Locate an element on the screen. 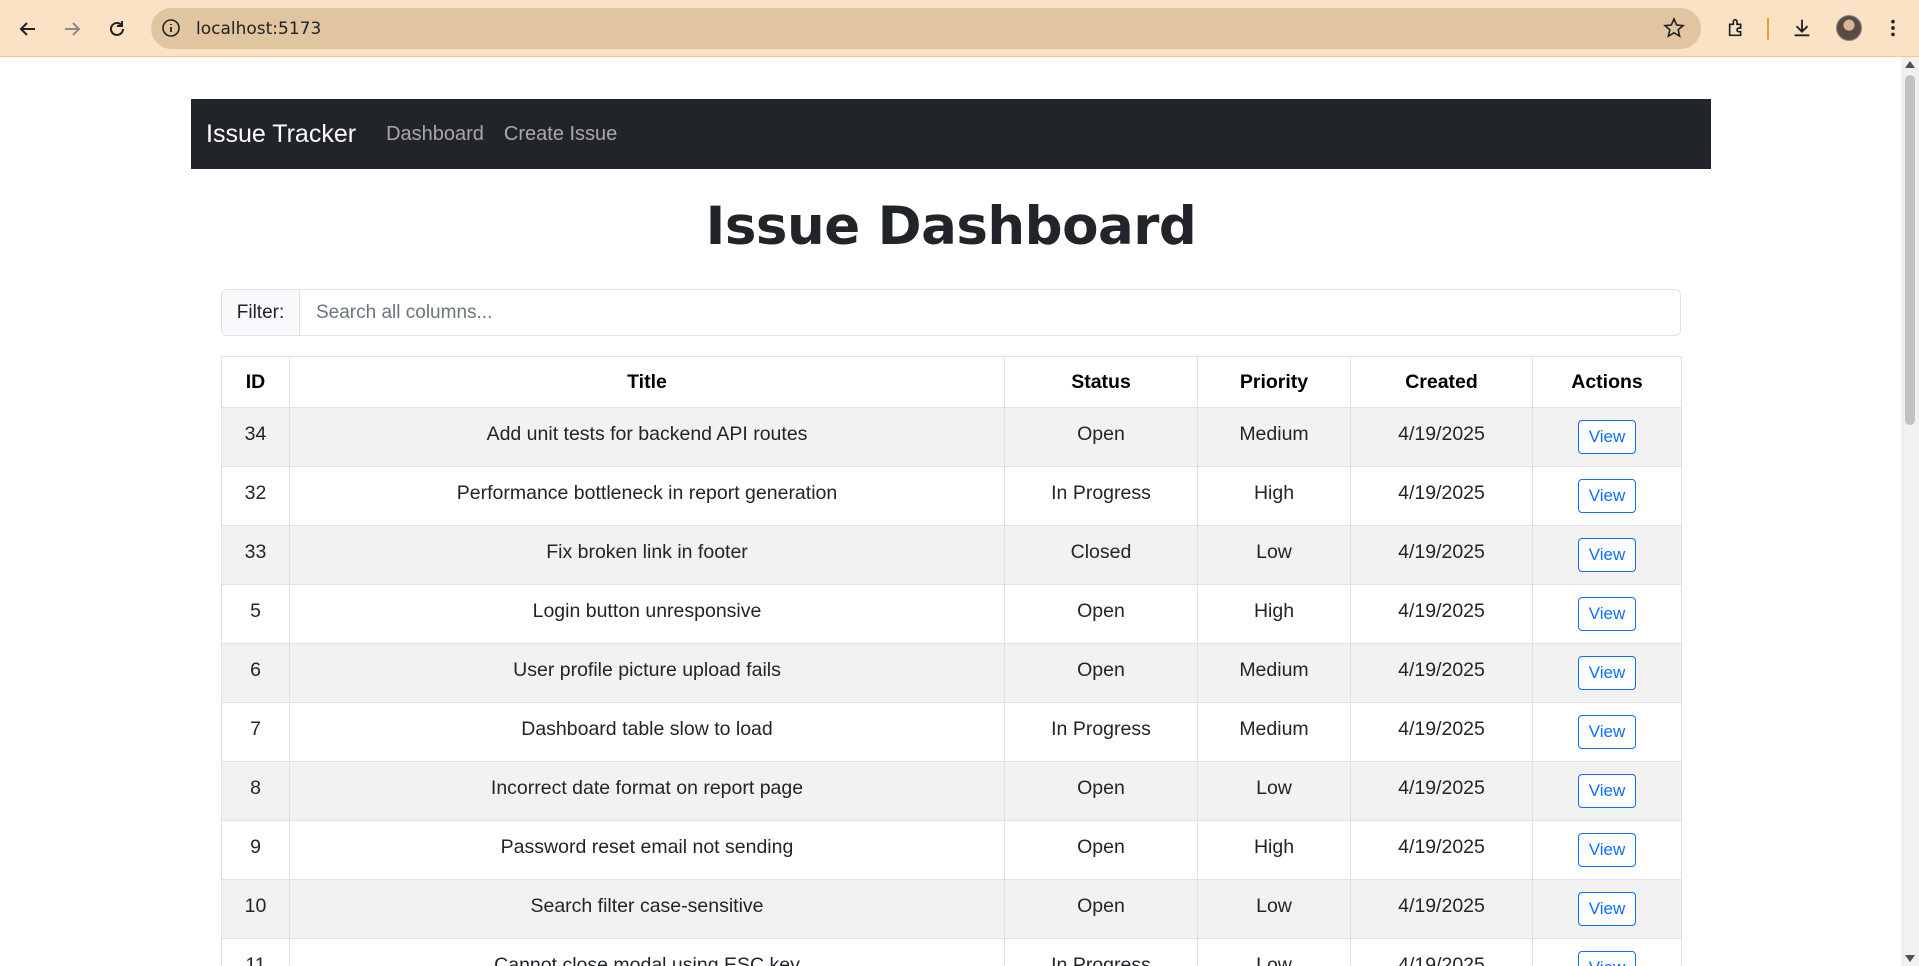 The width and height of the screenshot is (1919, 966). column-header-id: ID is located at coordinates (255, 382).